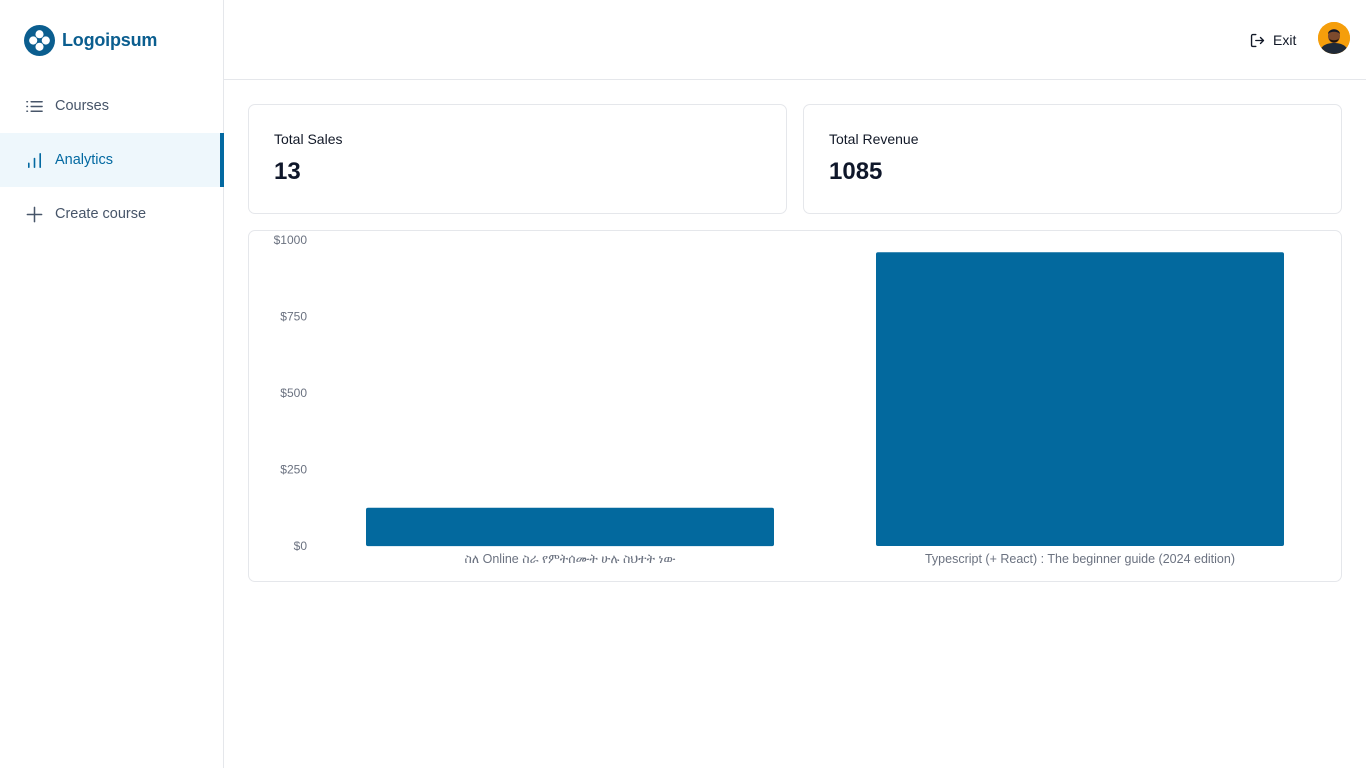 Image resolution: width=1366 pixels, height=768 pixels. Describe the element at coordinates (1072, 159) in the screenshot. I see `total-revenue-card: Total Revenue 1085` at that location.